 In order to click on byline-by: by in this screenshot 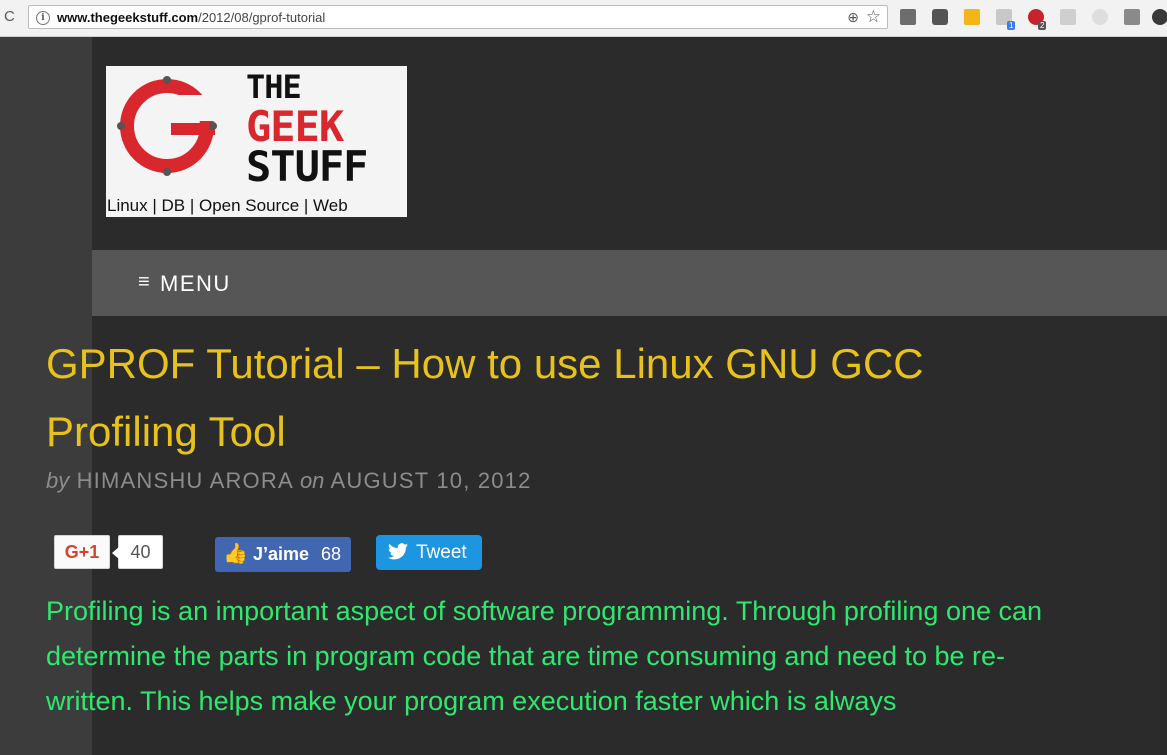, I will do `click(58, 480)`.